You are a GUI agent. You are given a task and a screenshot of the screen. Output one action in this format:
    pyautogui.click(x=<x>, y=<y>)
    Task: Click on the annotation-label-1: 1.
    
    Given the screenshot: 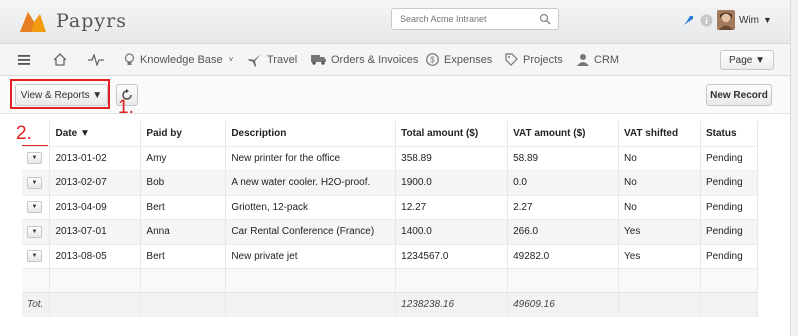 What is the action you would take?
    pyautogui.click(x=126, y=107)
    